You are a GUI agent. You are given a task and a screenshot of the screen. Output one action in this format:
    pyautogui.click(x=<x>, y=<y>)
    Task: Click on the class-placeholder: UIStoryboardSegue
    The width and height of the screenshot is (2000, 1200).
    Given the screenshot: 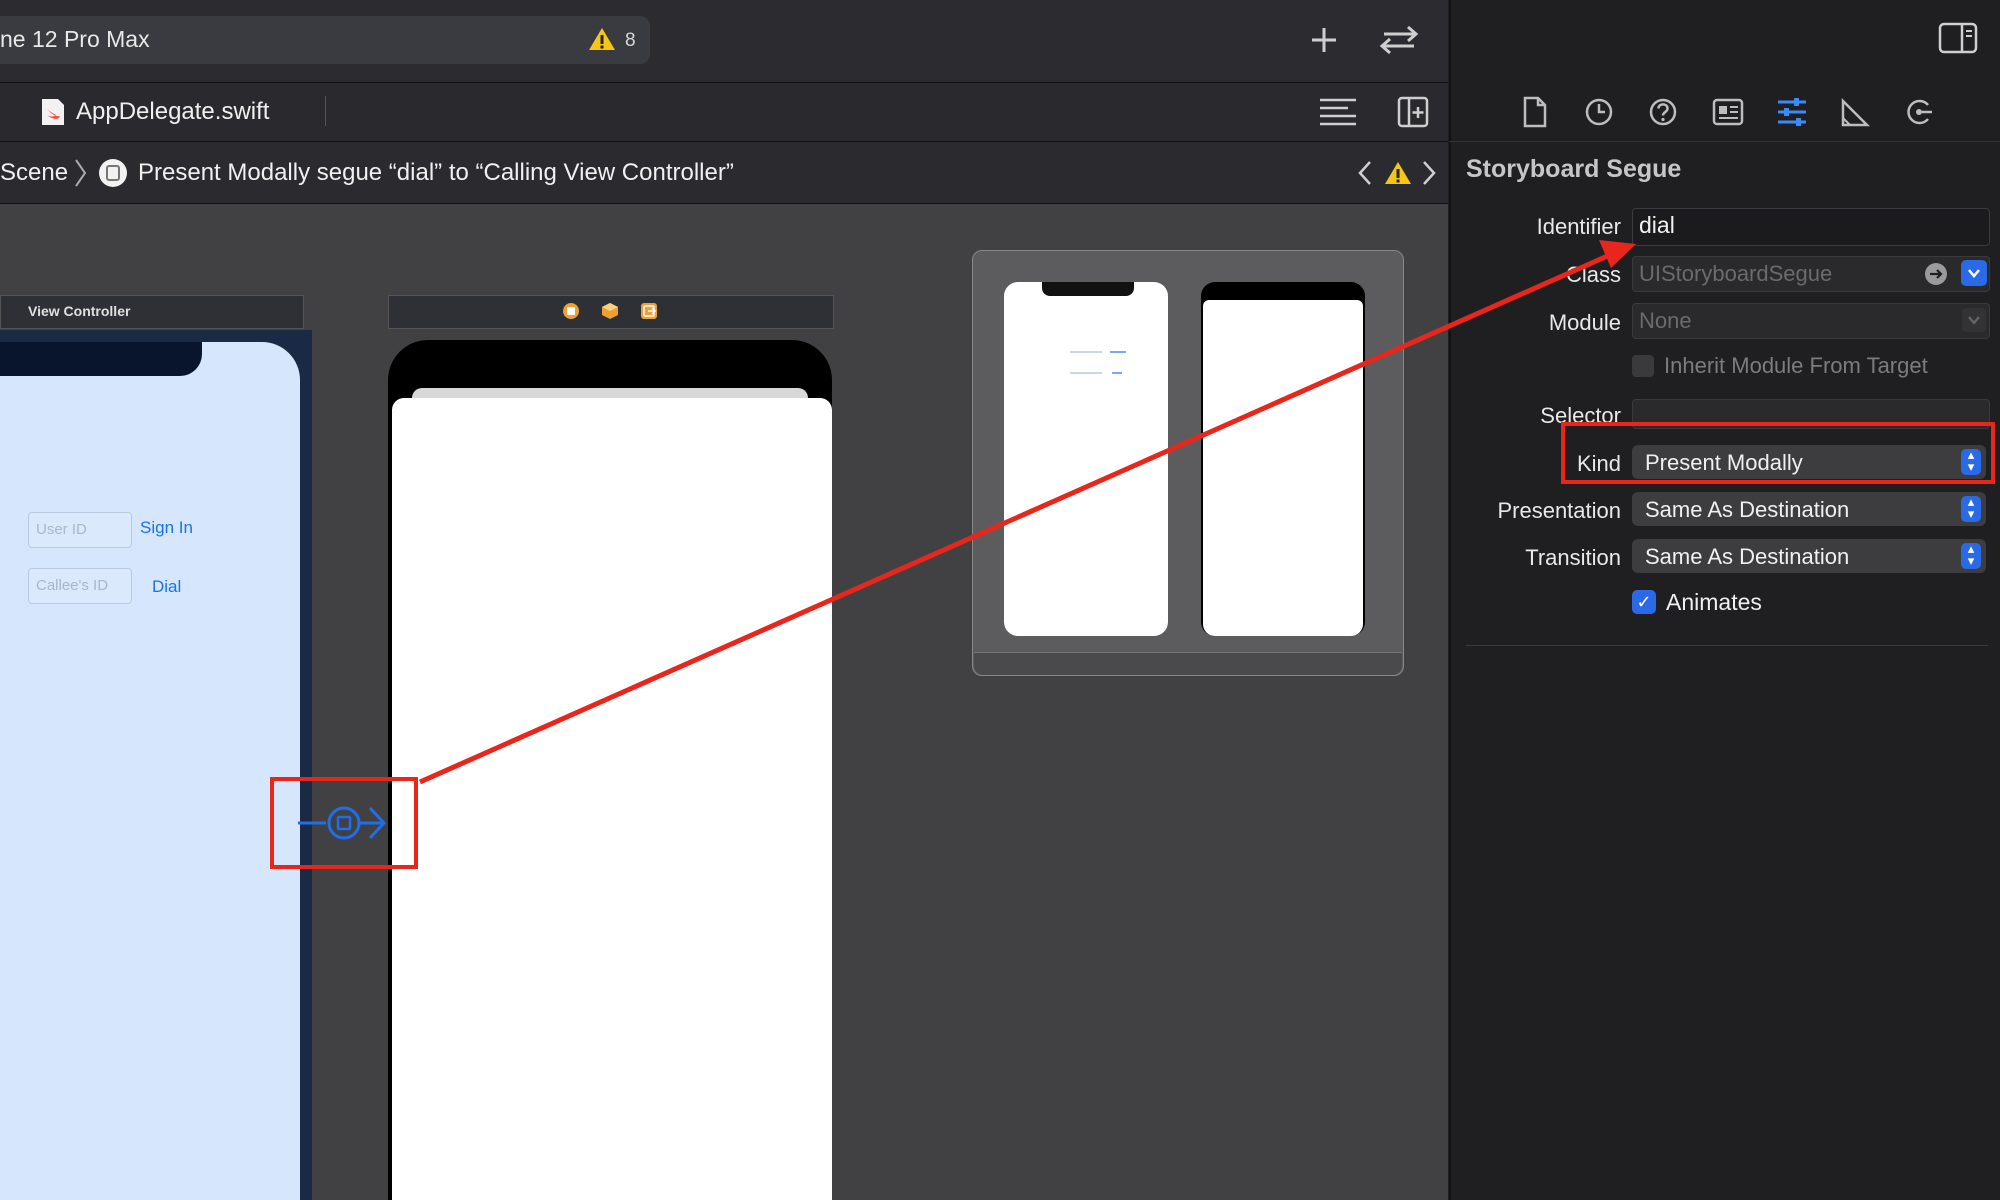 What is the action you would take?
    pyautogui.click(x=1736, y=273)
    